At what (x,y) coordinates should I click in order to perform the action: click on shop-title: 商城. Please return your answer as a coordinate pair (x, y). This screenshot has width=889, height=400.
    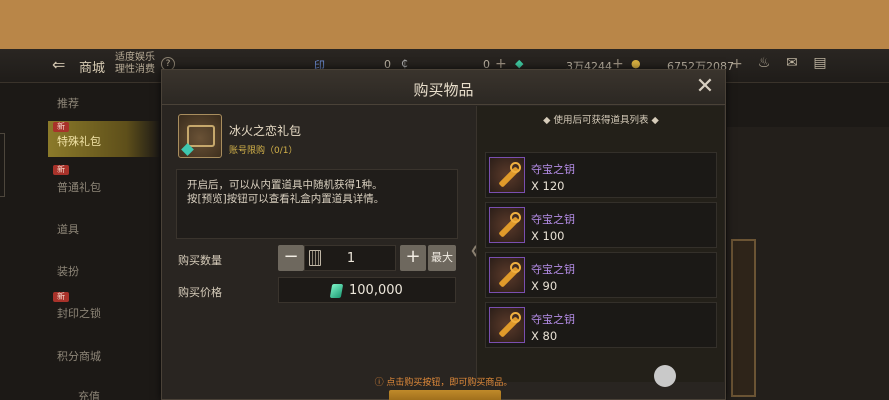
    Looking at the image, I should click on (92, 68).